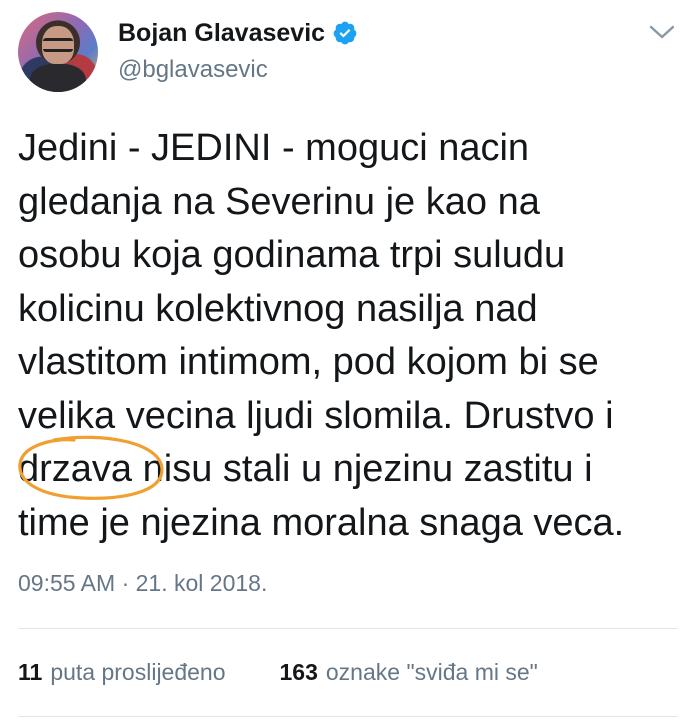 This screenshot has height=724, width=696. What do you see at coordinates (138, 672) in the screenshot?
I see `retweets-label: puta proslijeđeno` at bounding box center [138, 672].